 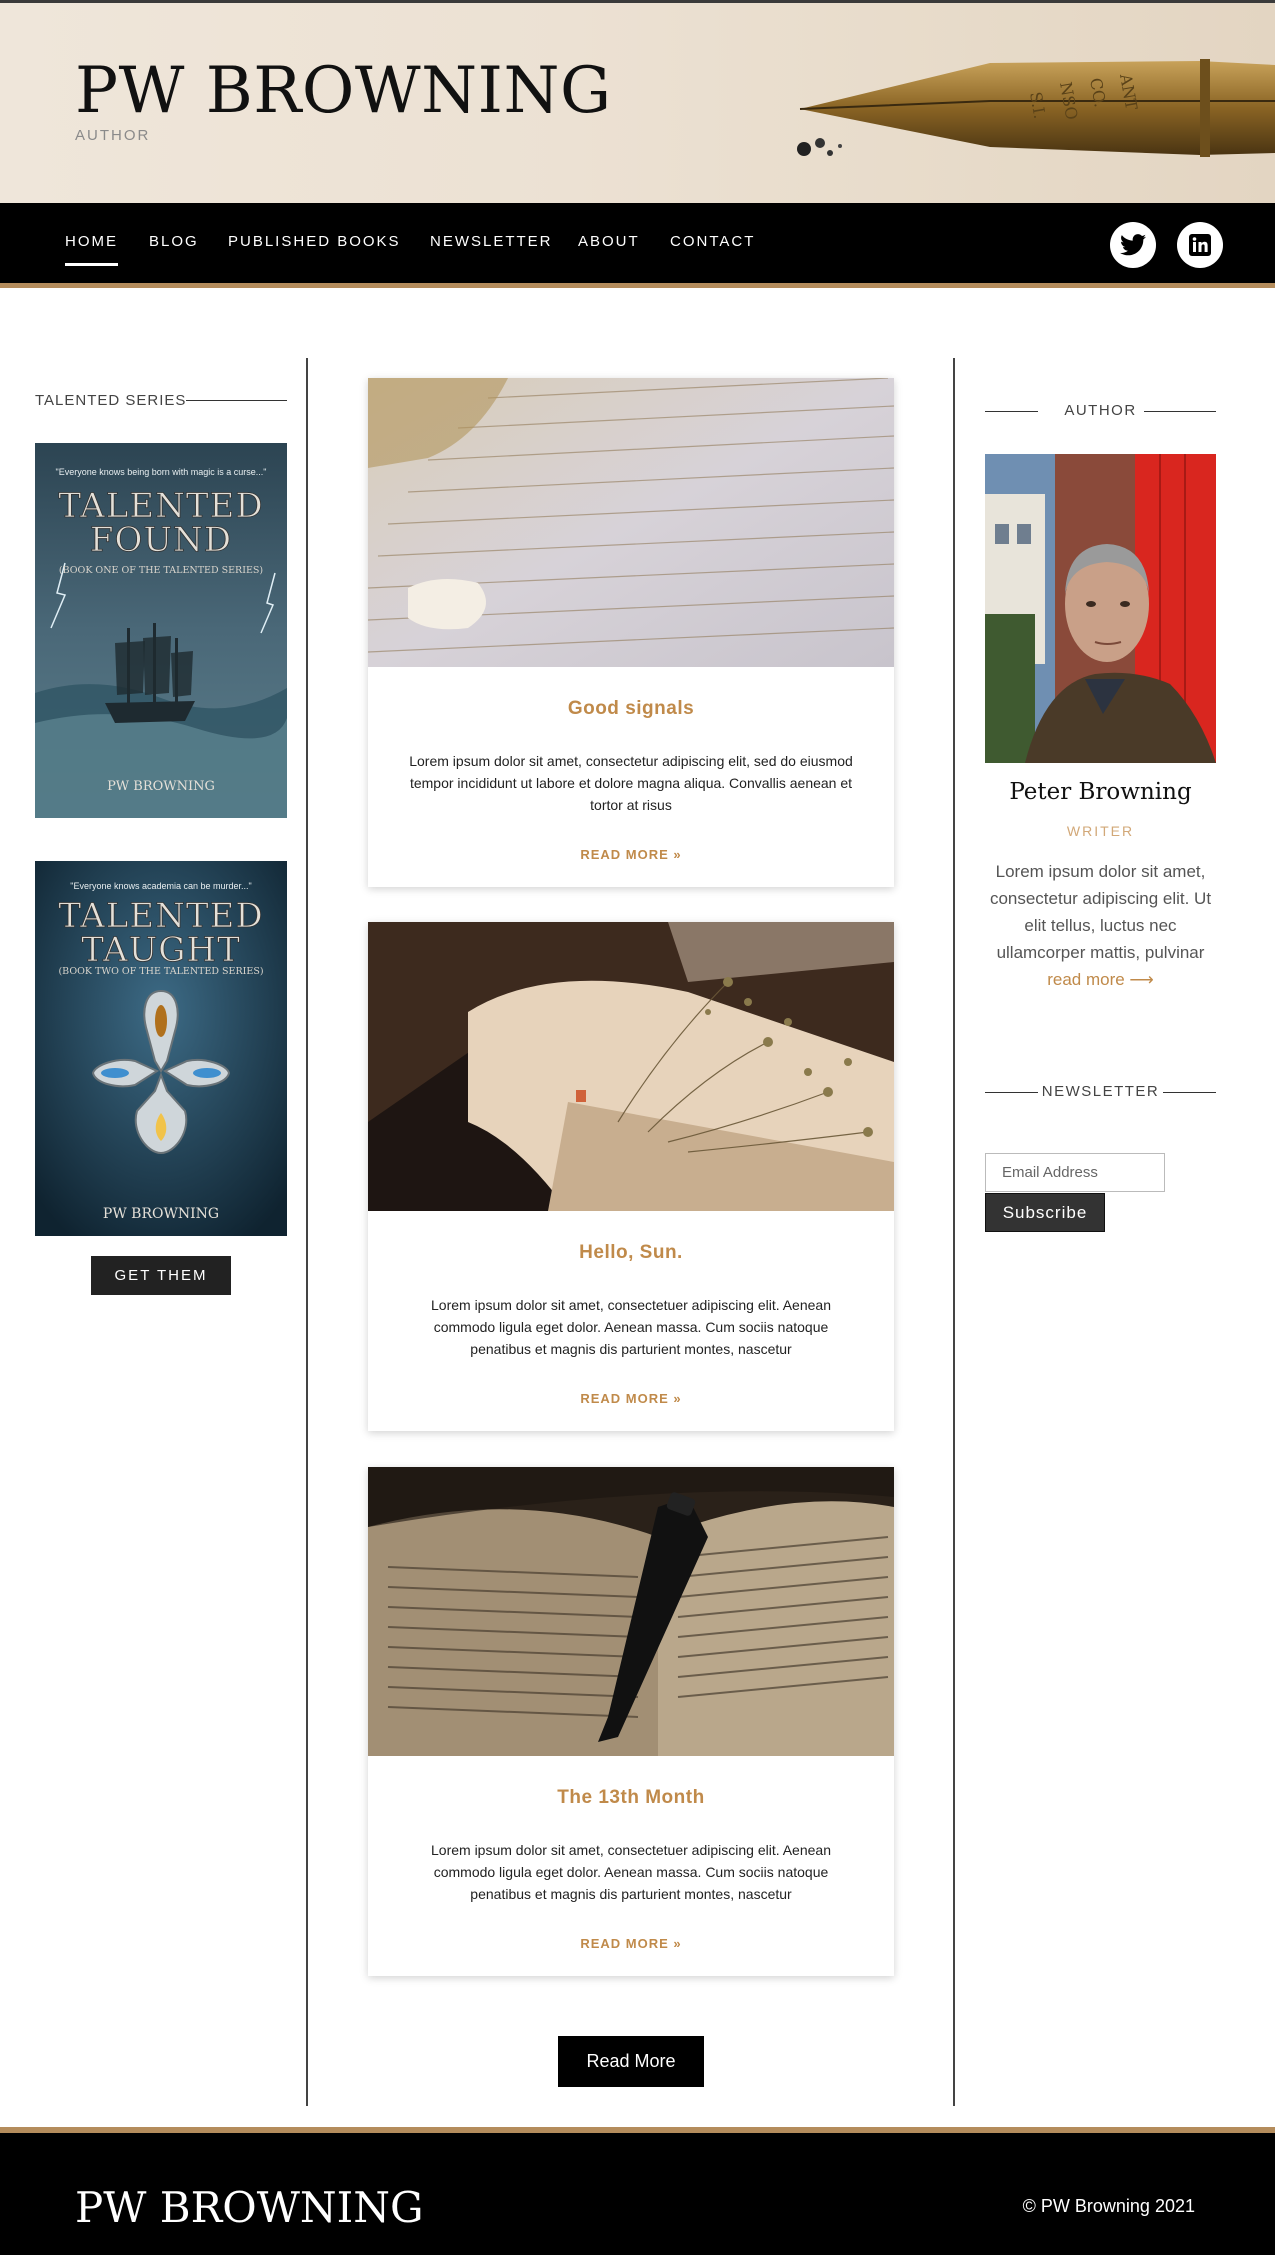 I want to click on book-1-author: PW BROWNING, so click(x=161, y=786).